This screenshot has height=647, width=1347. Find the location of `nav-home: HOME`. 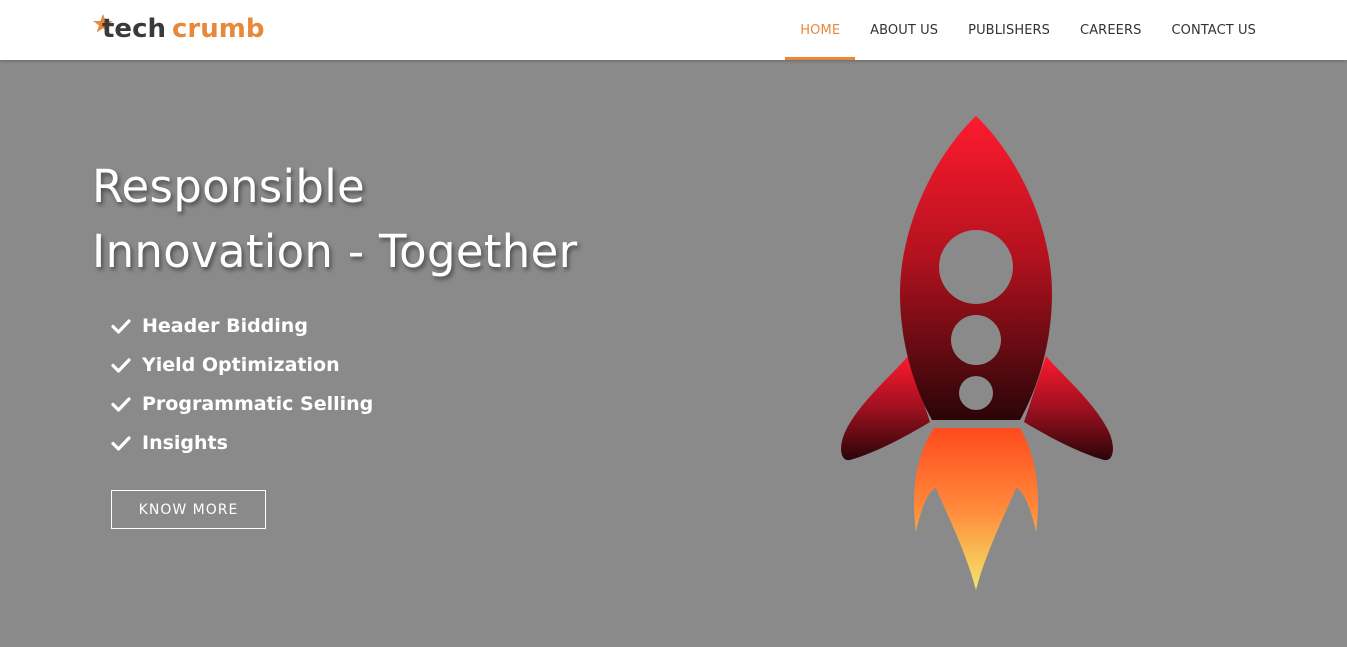

nav-home: HOME is located at coordinates (820, 30).